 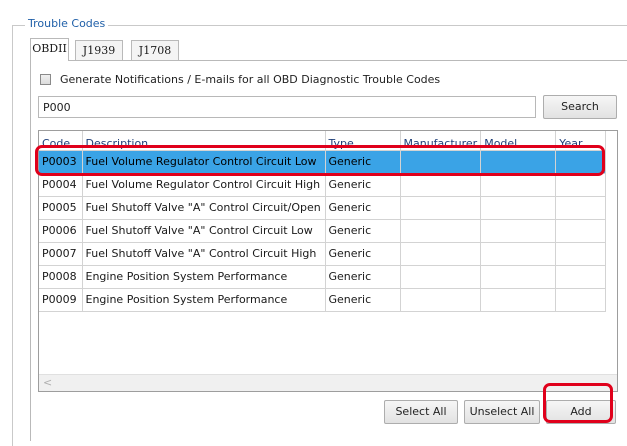 What do you see at coordinates (518, 141) in the screenshot?
I see `column-header-model: Model` at bounding box center [518, 141].